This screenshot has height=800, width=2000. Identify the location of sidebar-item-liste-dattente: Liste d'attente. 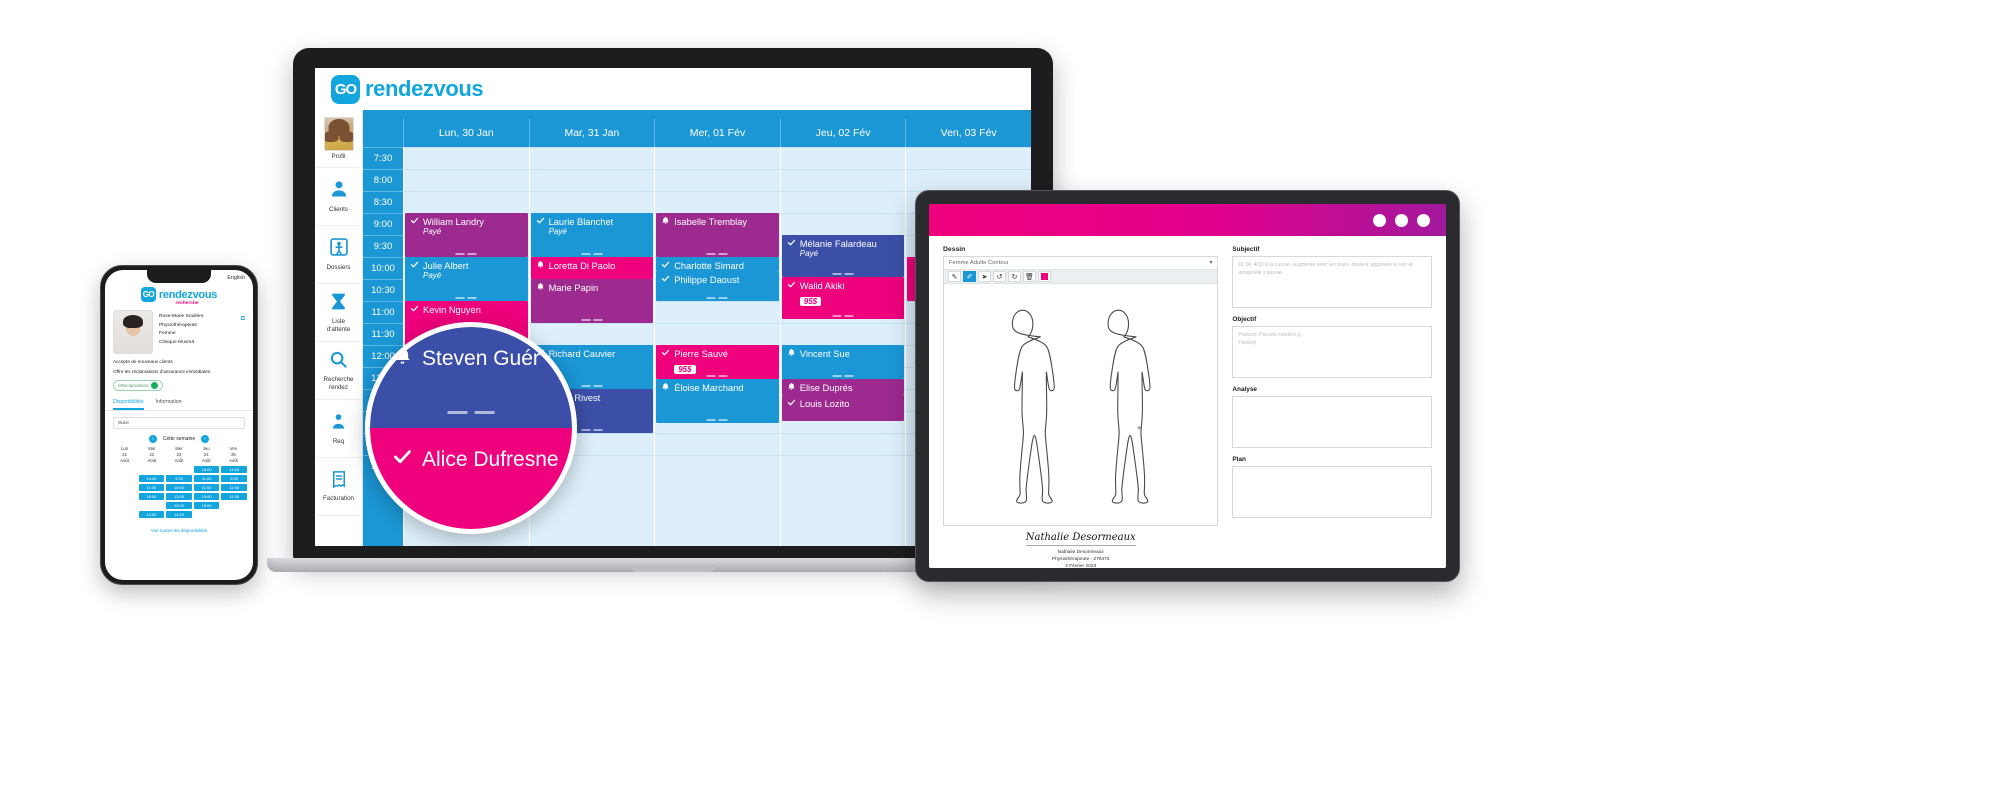
(338, 313).